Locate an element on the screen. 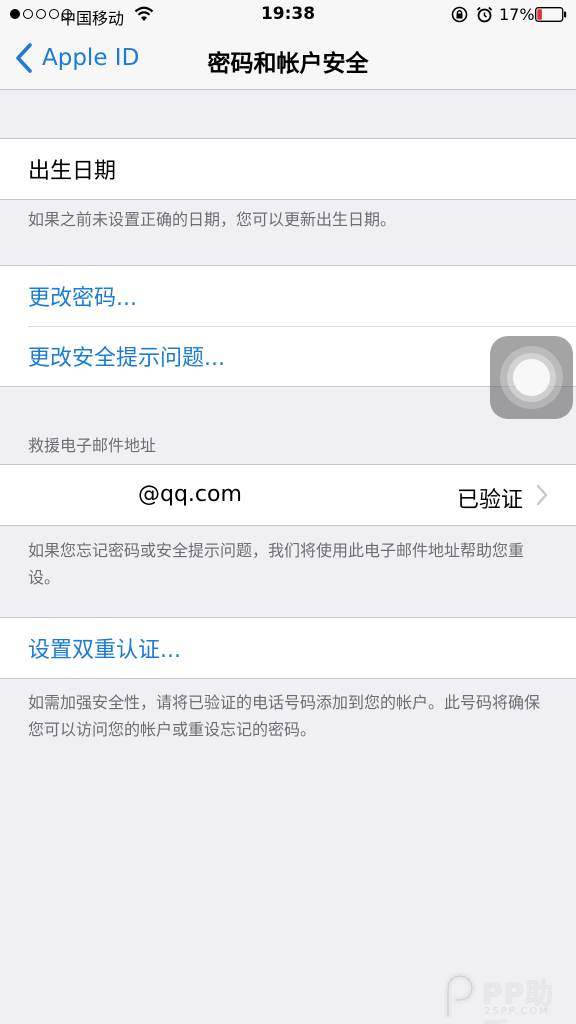 This screenshot has height=1024, width=576. rescue-email-group: @qq.com 已验证 is located at coordinates (288, 495).